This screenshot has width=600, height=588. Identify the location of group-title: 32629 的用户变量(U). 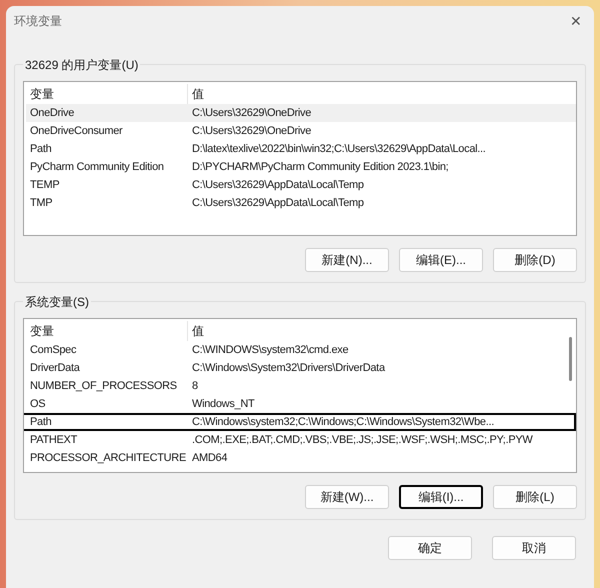
(81, 65).